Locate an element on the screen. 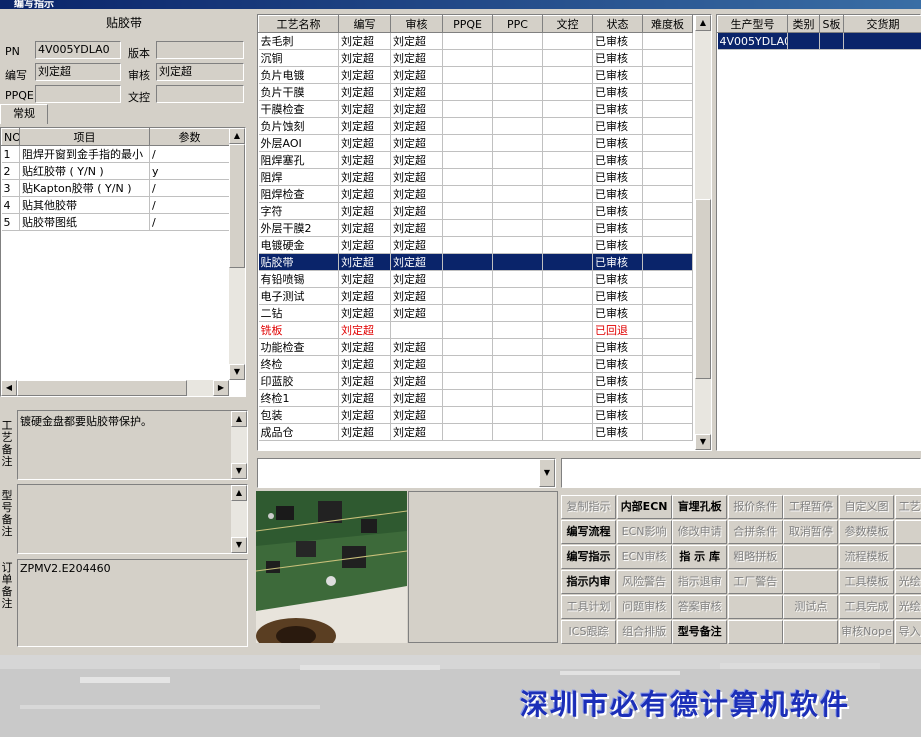 The height and width of the screenshot is (737, 921). action-button: 工具完成 is located at coordinates (866, 607).